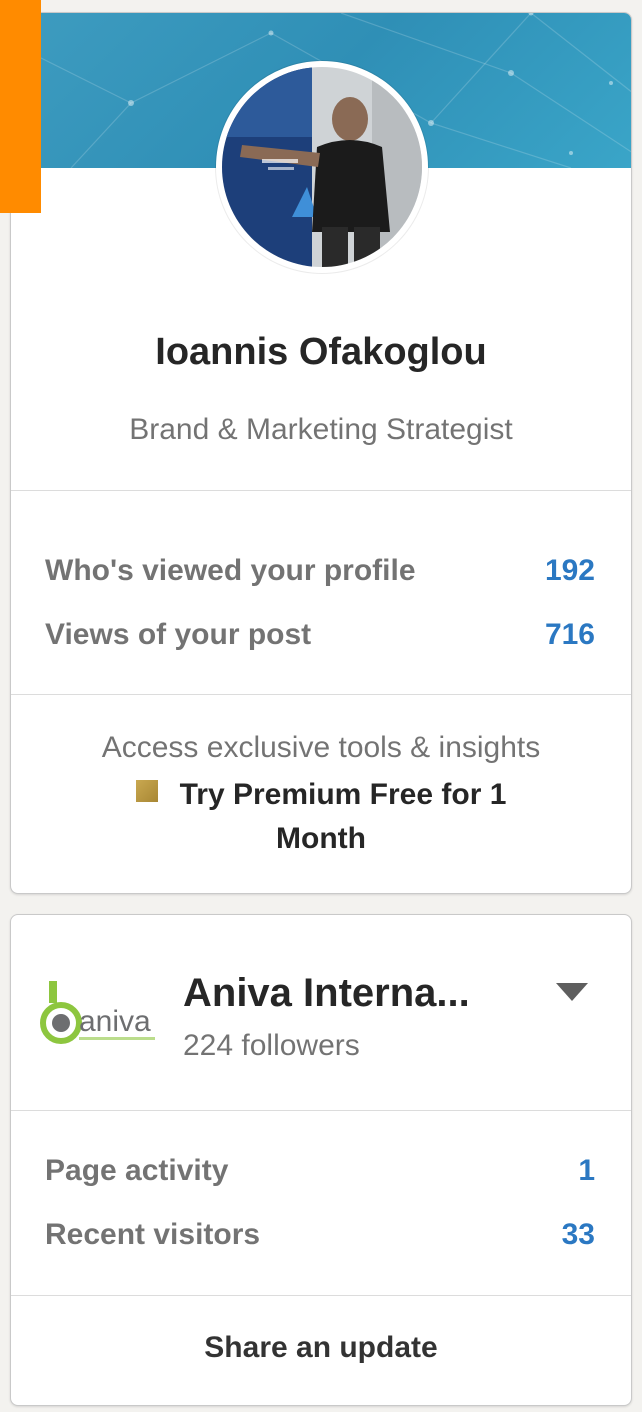  What do you see at coordinates (178, 634) in the screenshot?
I see `stat-label: Views of your post` at bounding box center [178, 634].